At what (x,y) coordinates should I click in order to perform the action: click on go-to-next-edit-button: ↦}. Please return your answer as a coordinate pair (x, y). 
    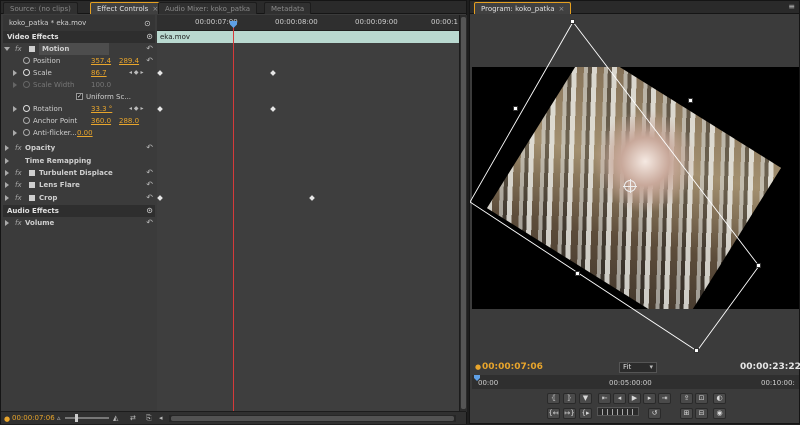
    Looking at the image, I should click on (569, 413).